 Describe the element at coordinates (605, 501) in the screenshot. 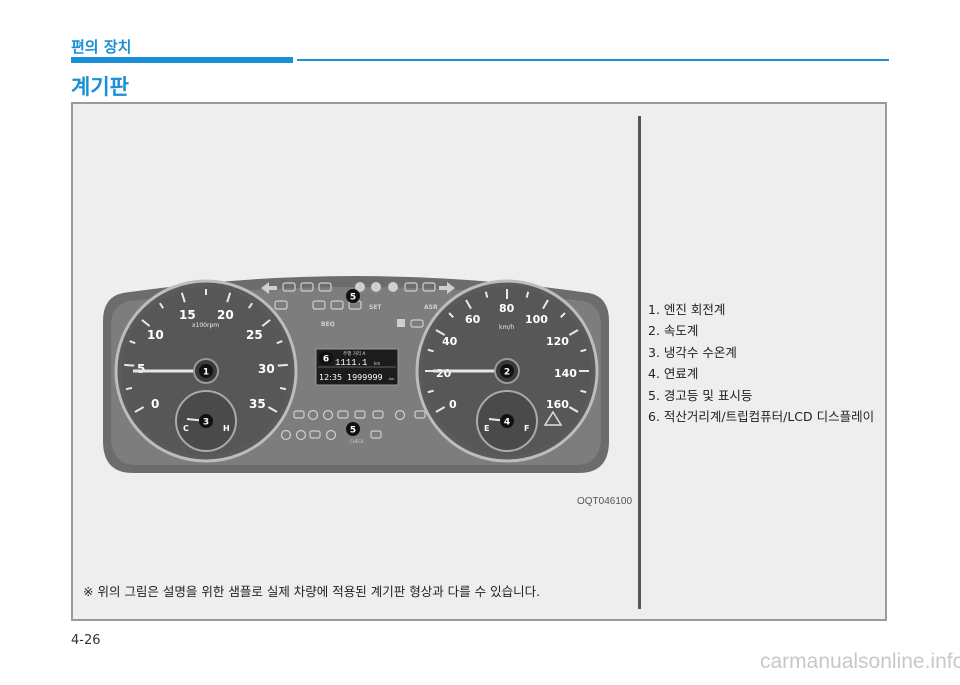

I see `figure-code: OQT046100` at that location.